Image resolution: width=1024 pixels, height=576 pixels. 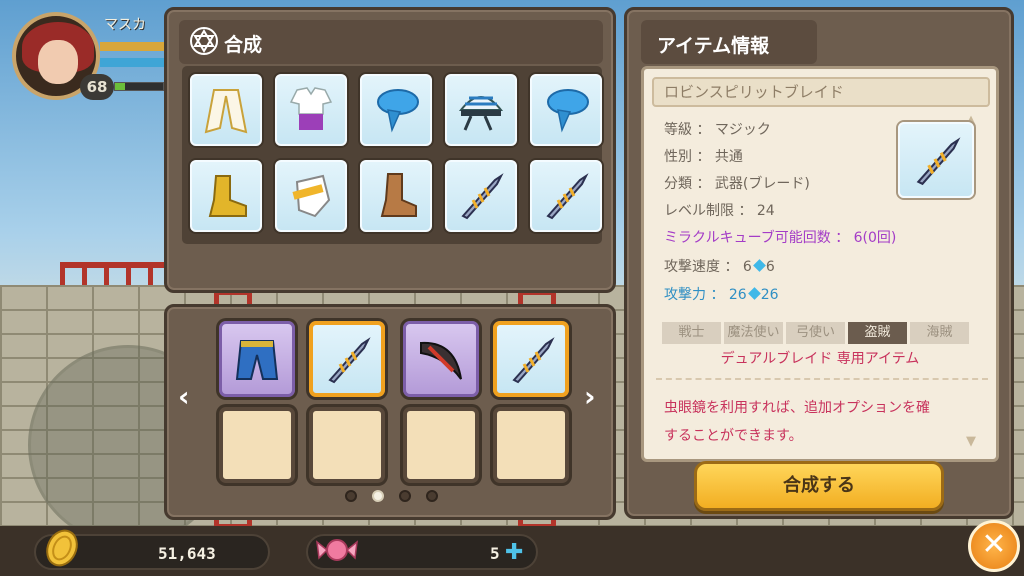 I want to click on job-tag-archer: 弓使い, so click(x=815, y=333).